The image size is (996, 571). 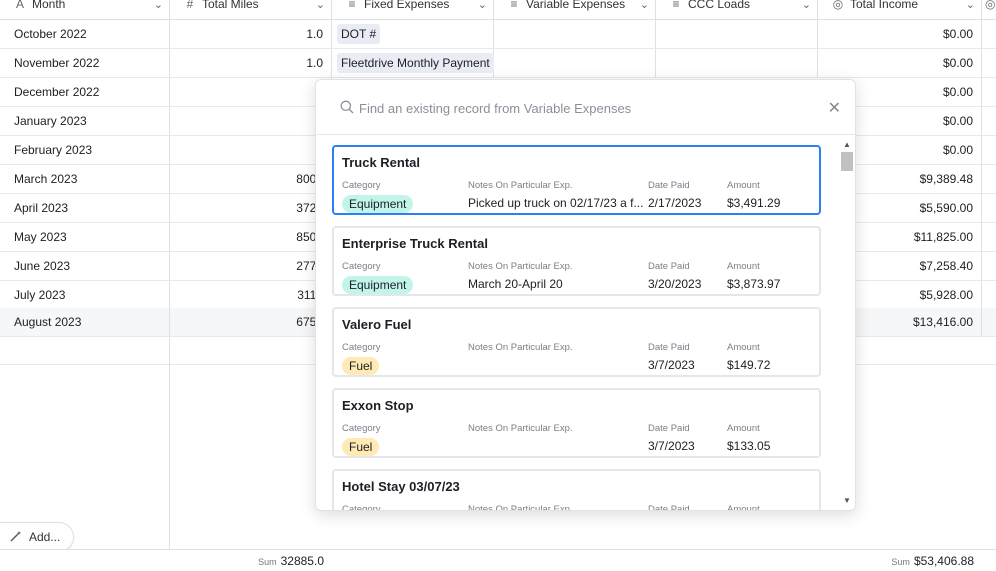 I want to click on month-cell: January 2023, so click(x=85, y=121).